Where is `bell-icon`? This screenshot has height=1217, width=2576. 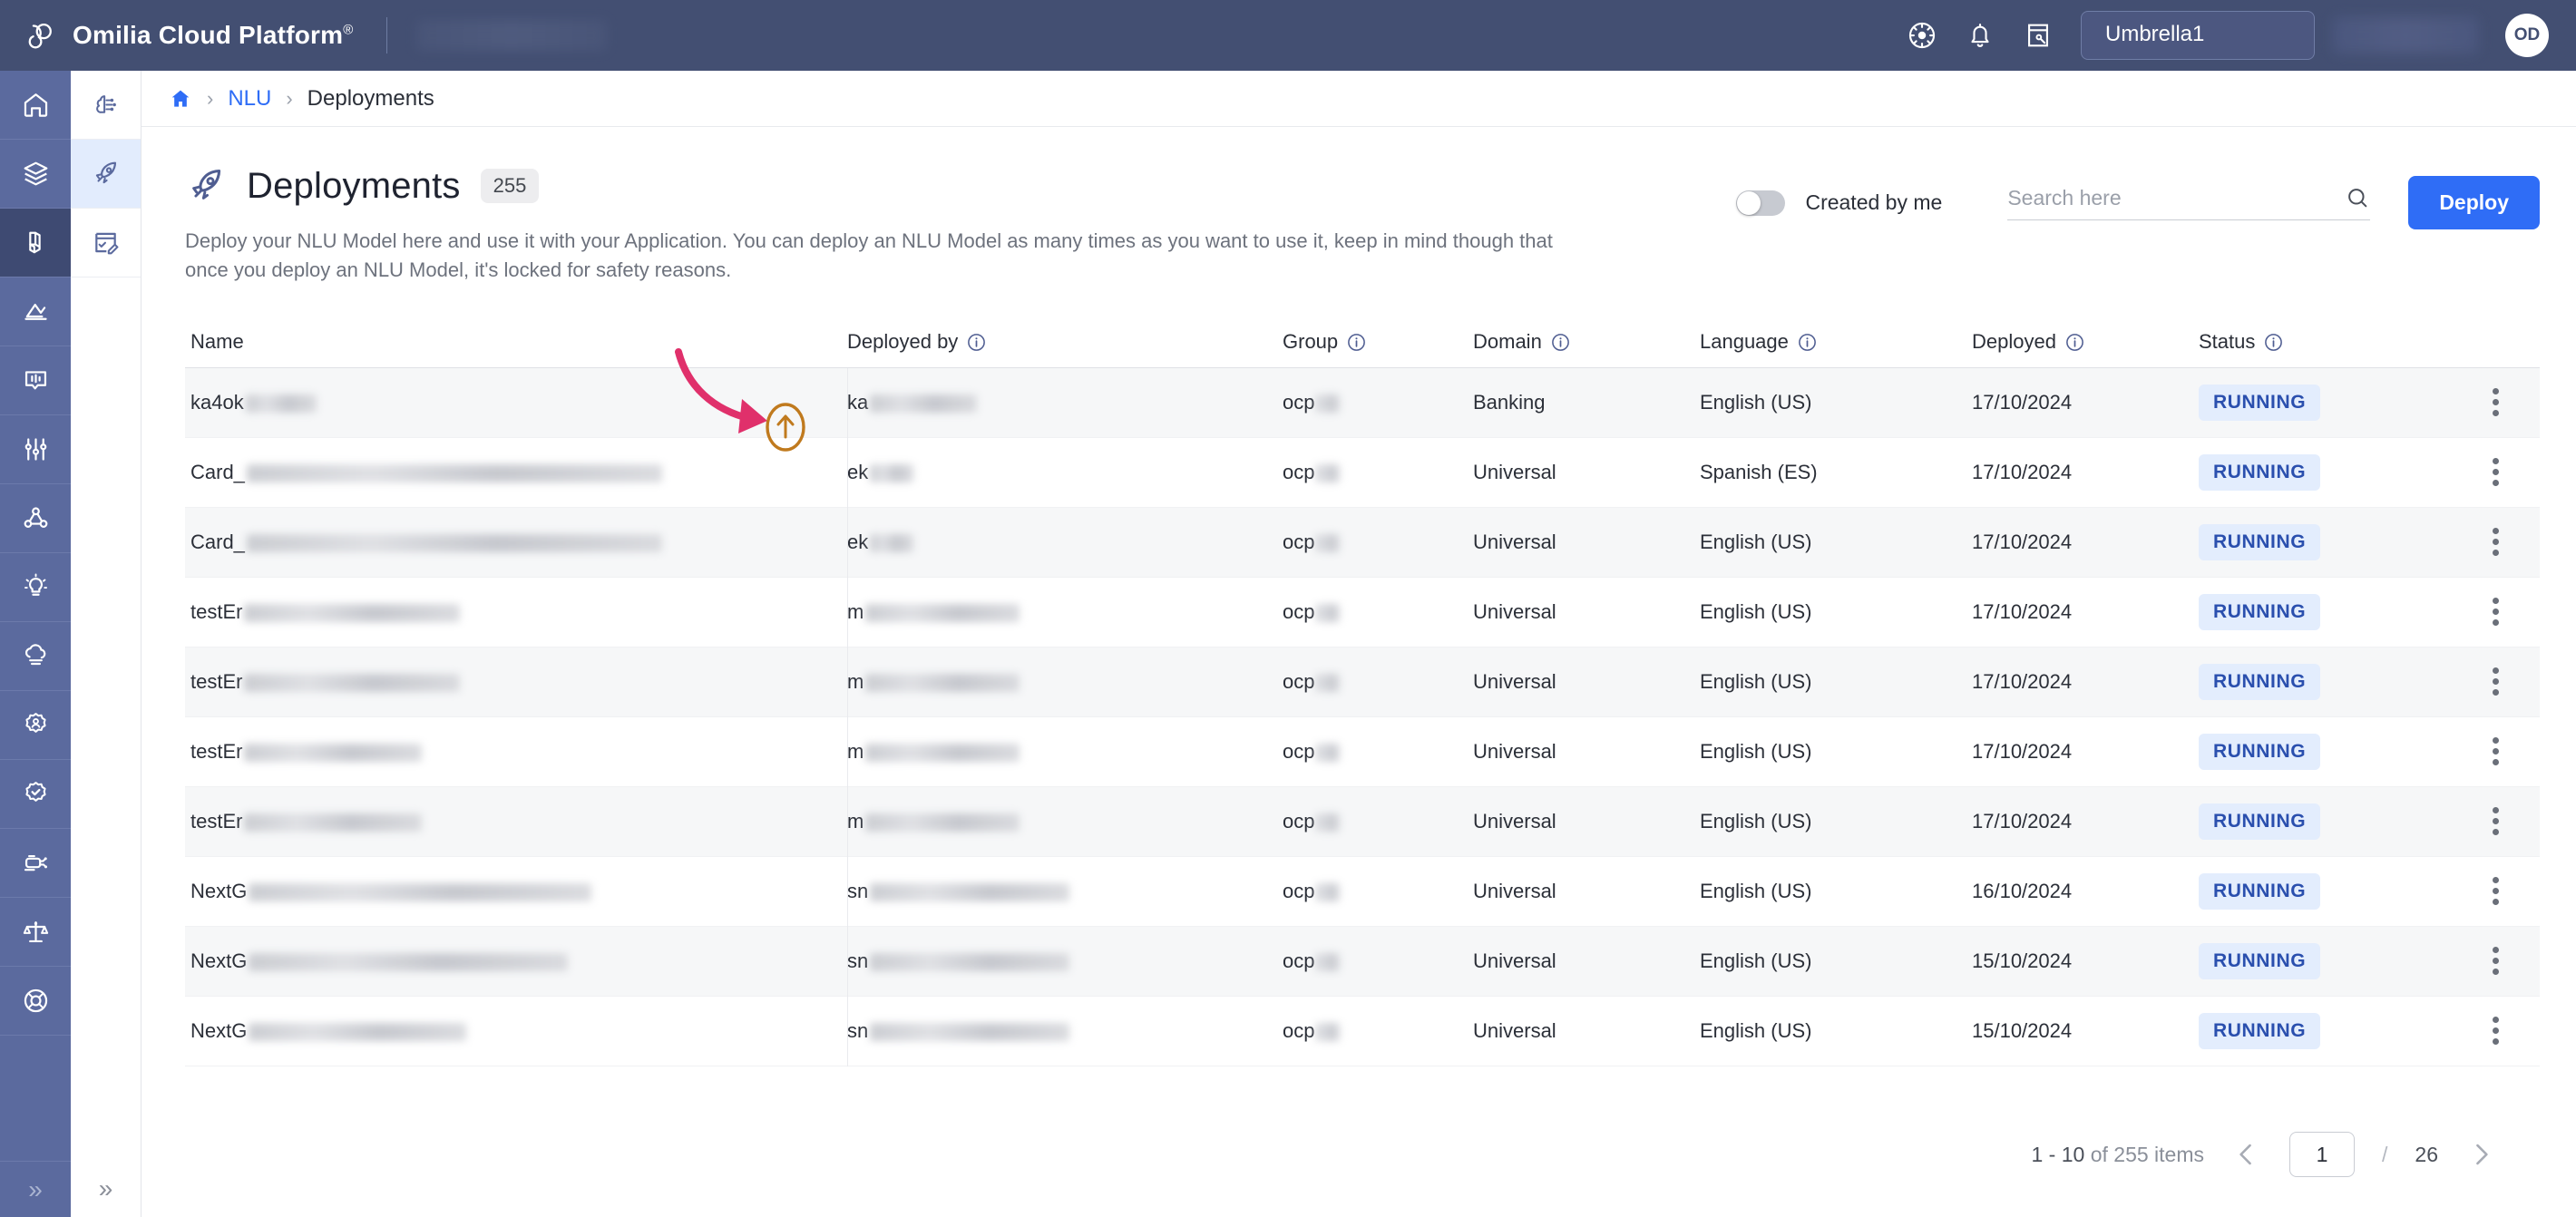
bell-icon is located at coordinates (1980, 35).